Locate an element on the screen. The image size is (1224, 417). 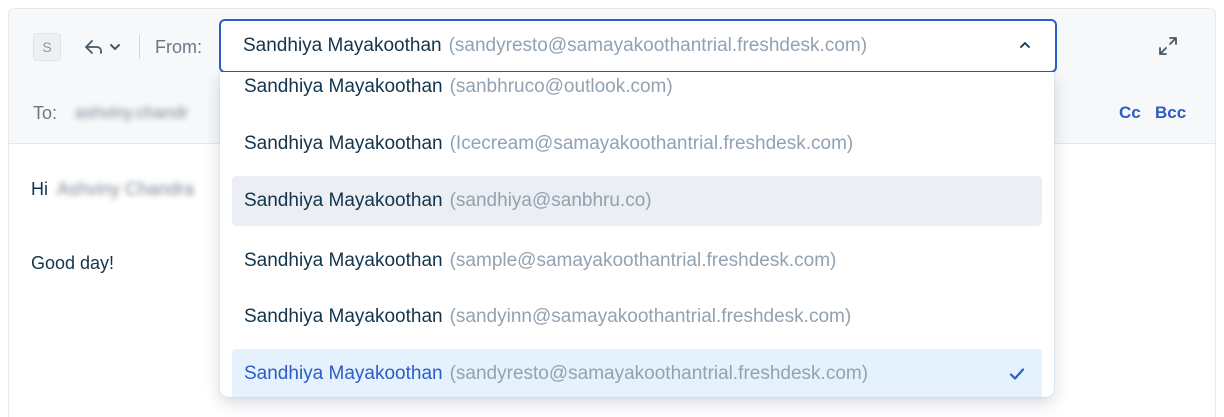
expand-arrows-icon is located at coordinates (1168, 46).